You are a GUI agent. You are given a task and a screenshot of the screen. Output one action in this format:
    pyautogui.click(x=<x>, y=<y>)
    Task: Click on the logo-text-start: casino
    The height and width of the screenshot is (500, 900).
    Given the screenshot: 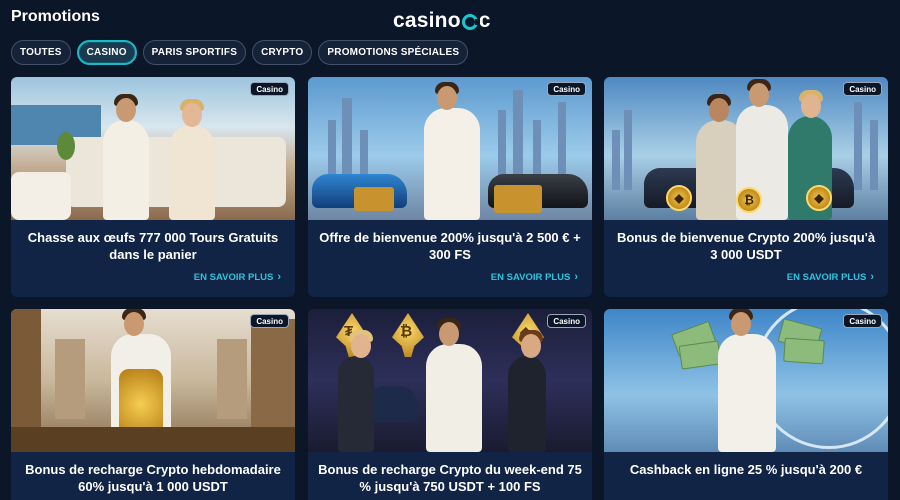 What is the action you would take?
    pyautogui.click(x=427, y=20)
    